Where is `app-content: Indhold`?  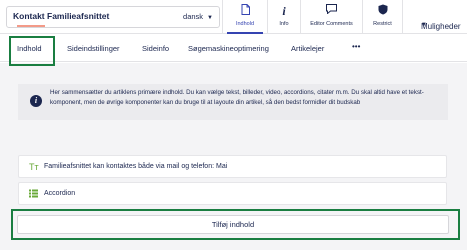
app-content: Indhold is located at coordinates (244, 17).